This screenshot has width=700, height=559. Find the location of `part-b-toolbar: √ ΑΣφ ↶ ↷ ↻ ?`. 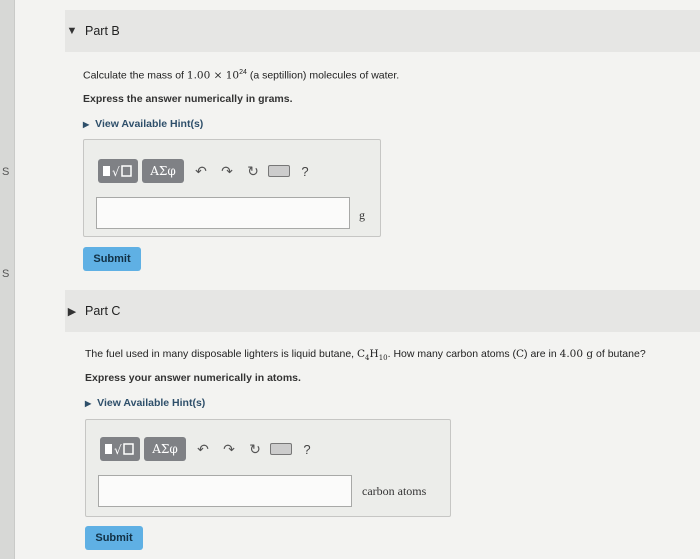

part-b-toolbar: √ ΑΣφ ↶ ↷ ↻ ? is located at coordinates (208, 171).